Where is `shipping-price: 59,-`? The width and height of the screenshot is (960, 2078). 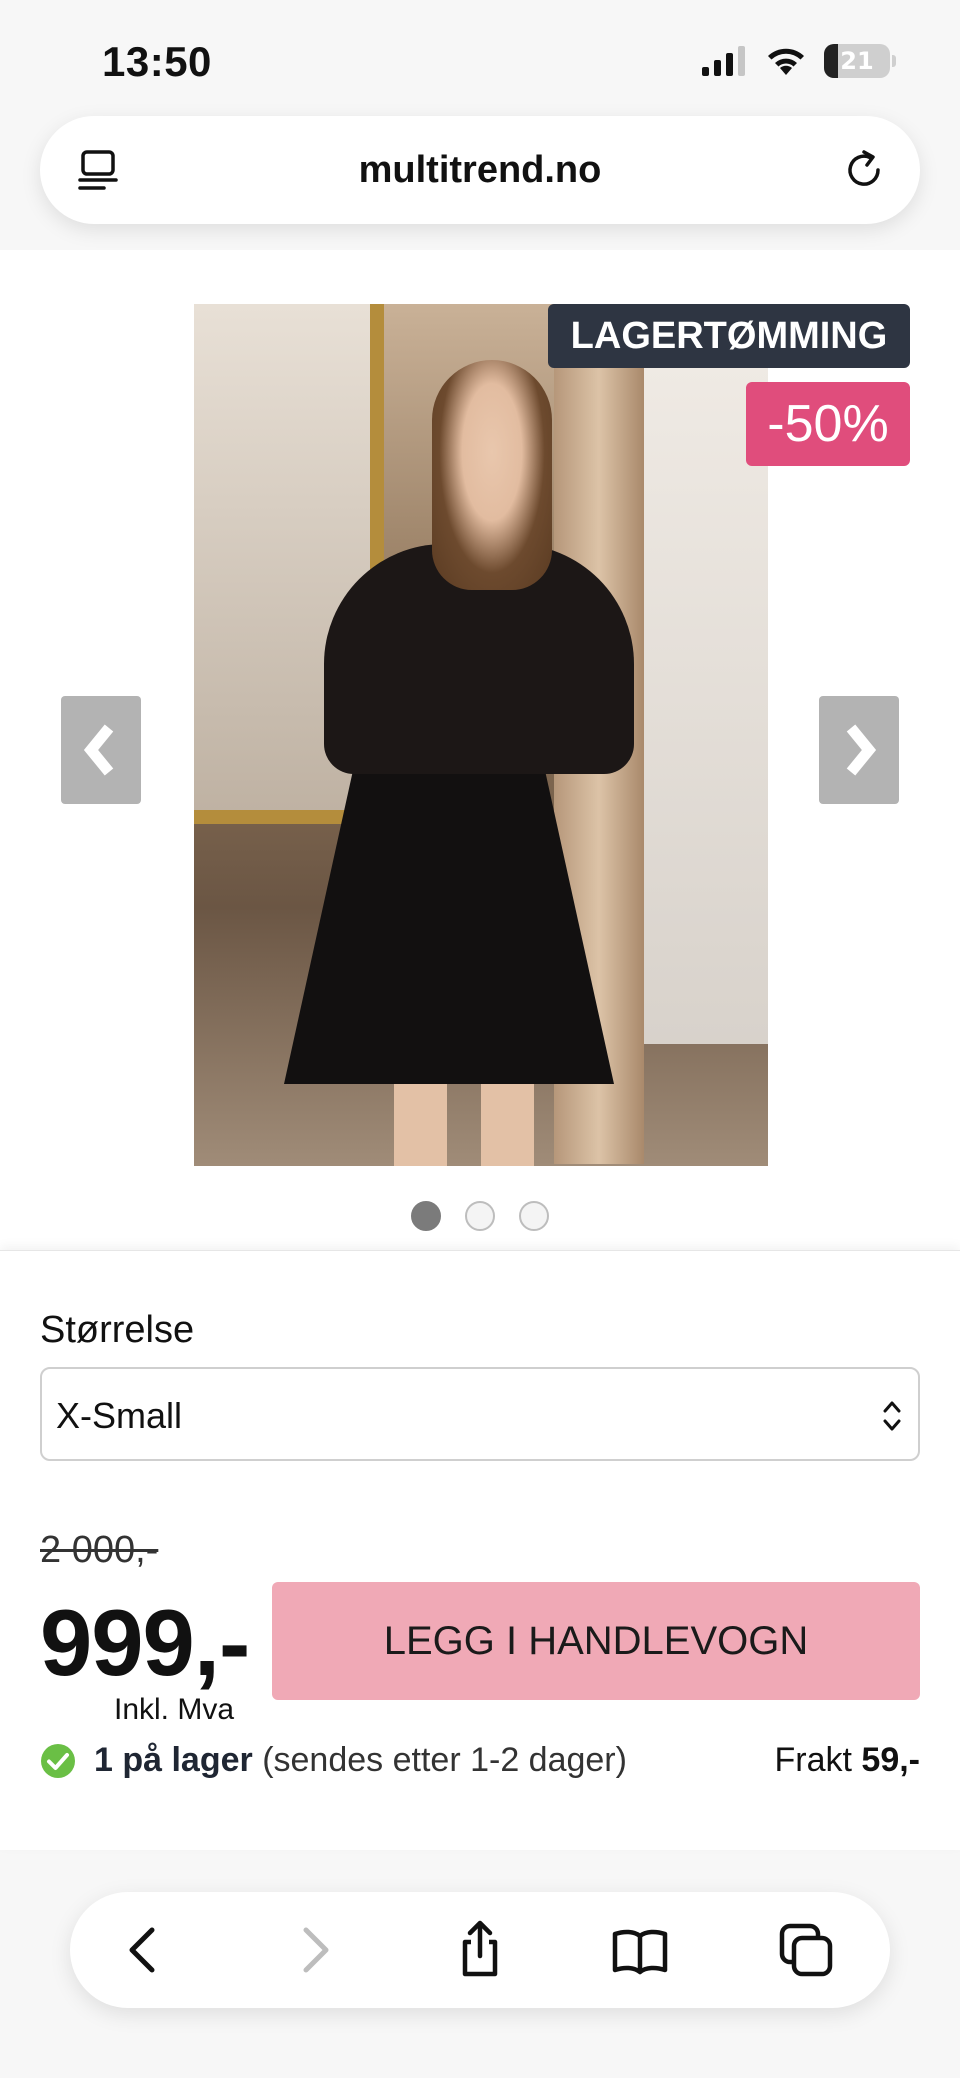
shipping-price: 59,- is located at coordinates (890, 1760).